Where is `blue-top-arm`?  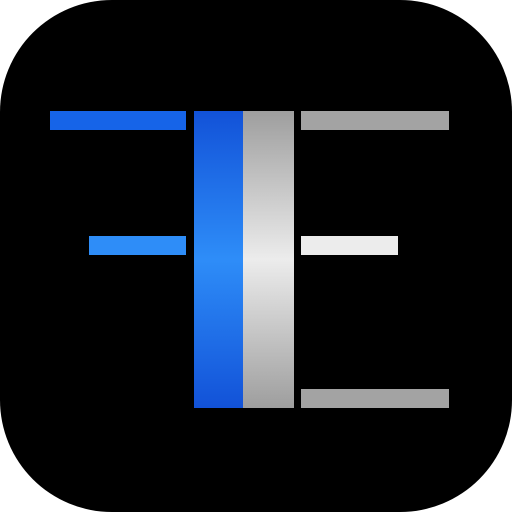 blue-top-arm is located at coordinates (118, 120).